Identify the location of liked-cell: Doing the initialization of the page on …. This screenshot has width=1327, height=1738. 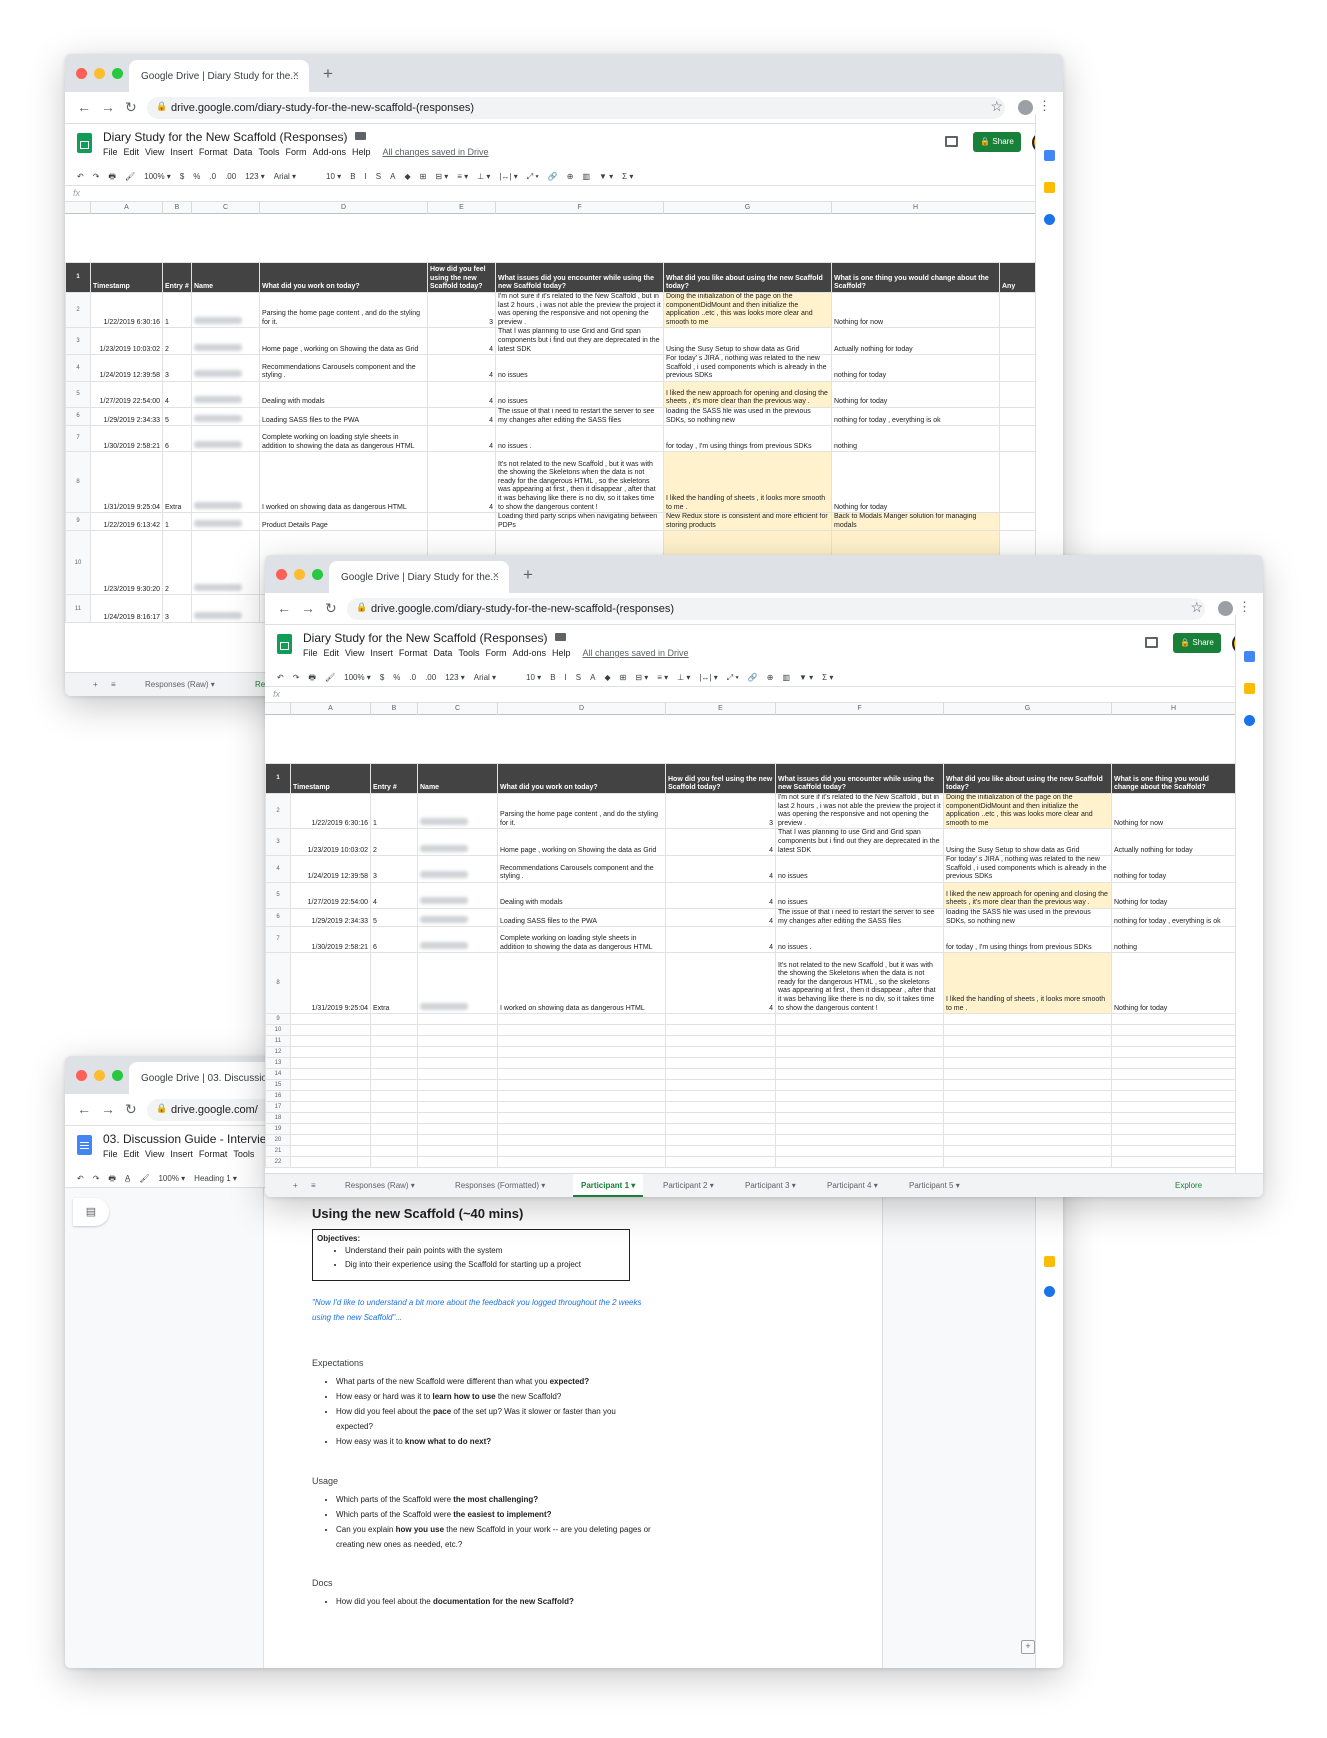
(1027, 811).